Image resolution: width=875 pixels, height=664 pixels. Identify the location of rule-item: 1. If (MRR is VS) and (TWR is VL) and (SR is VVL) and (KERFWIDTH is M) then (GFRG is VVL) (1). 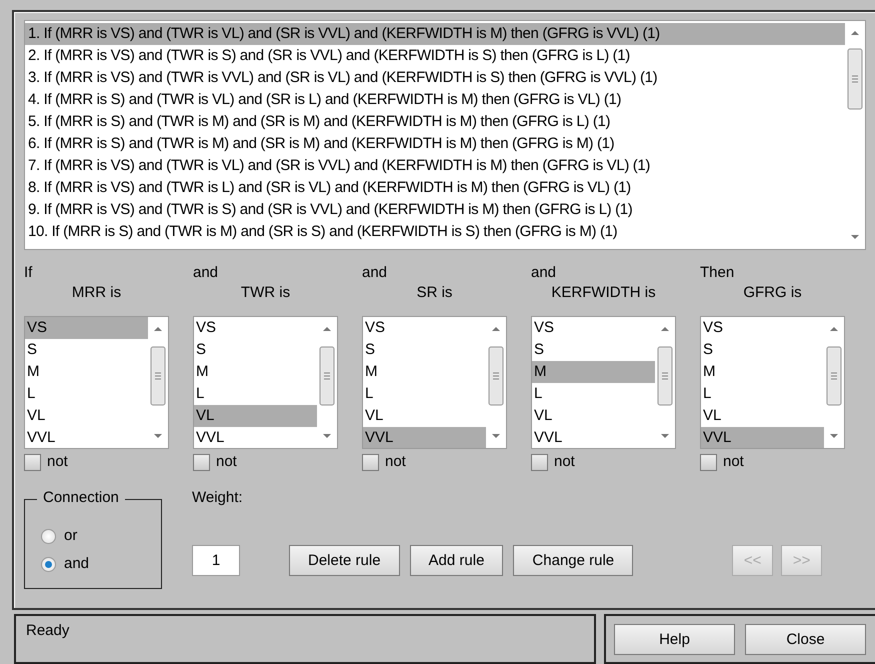
(435, 34).